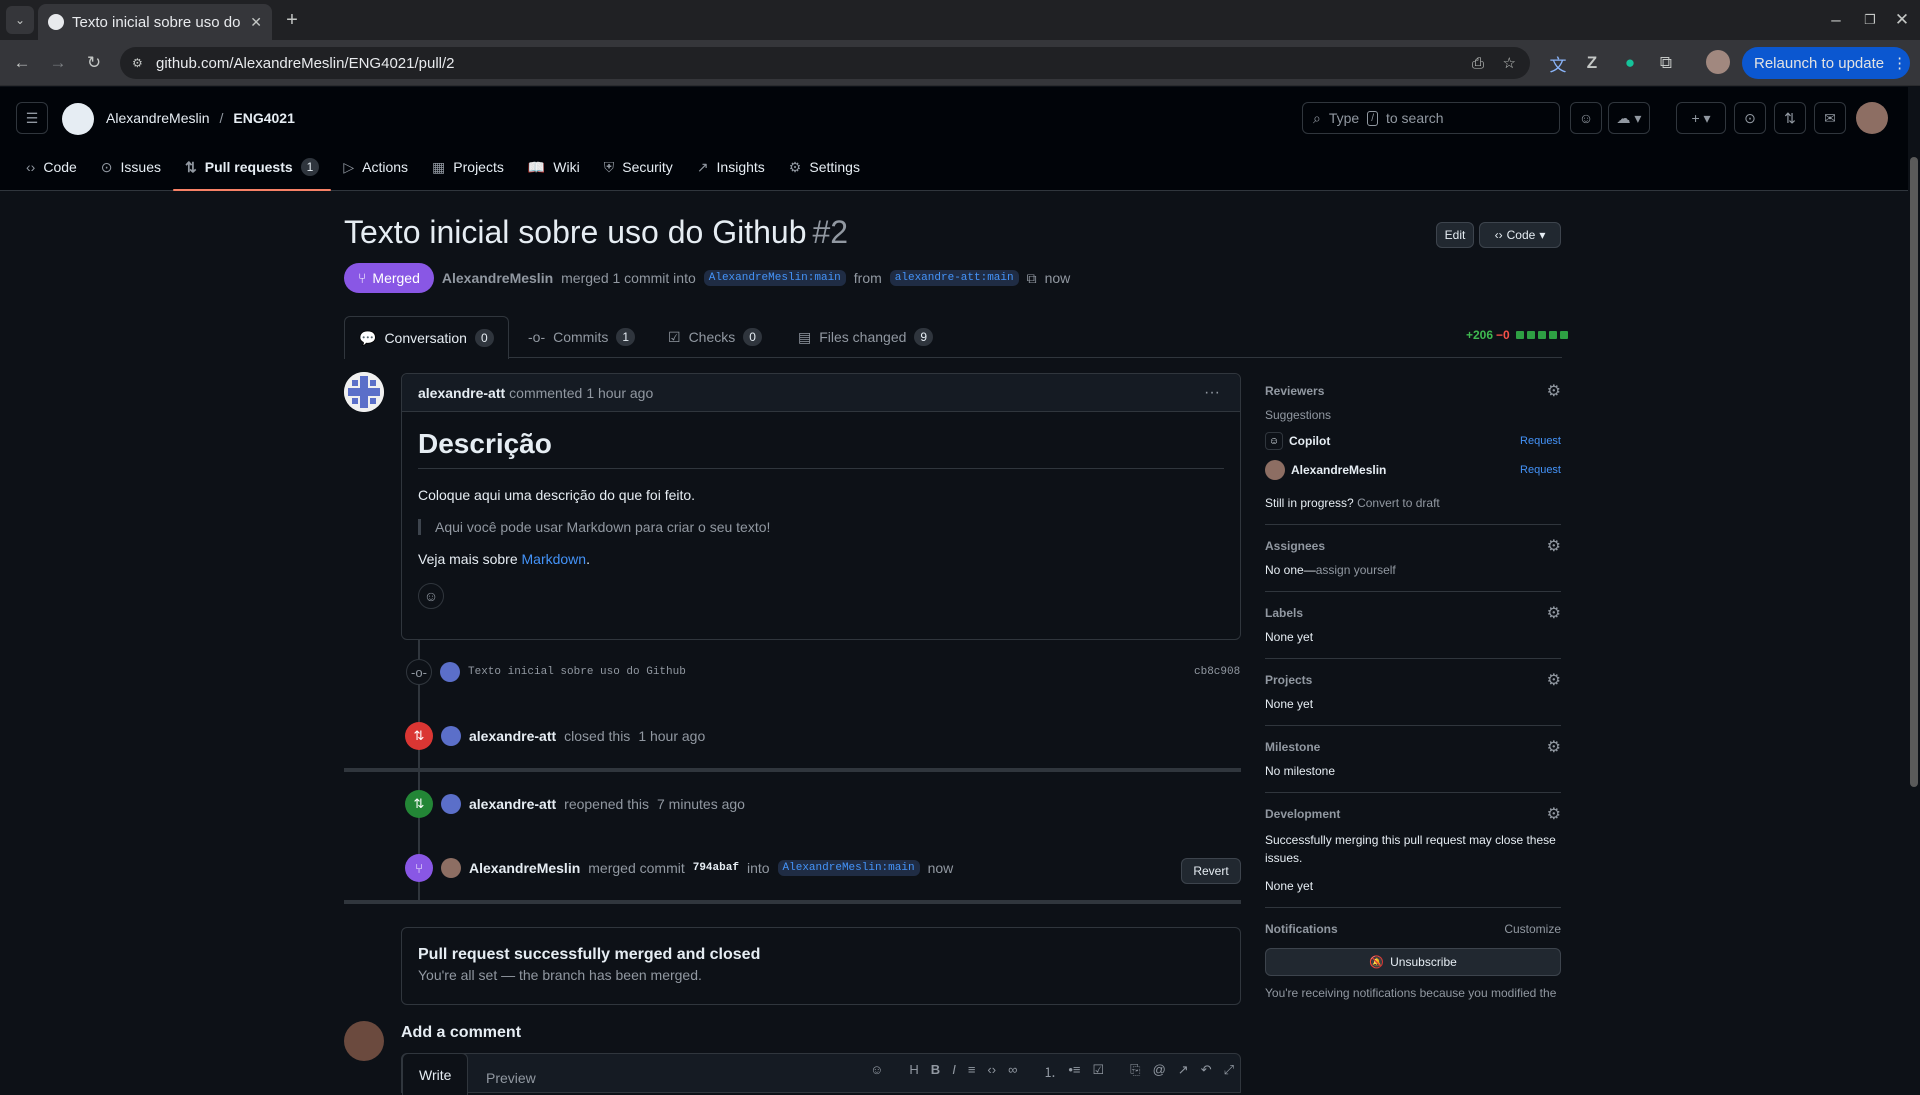 This screenshot has width=1920, height=1095. I want to click on base-branch: AlexandreMeslin:main, so click(774, 278).